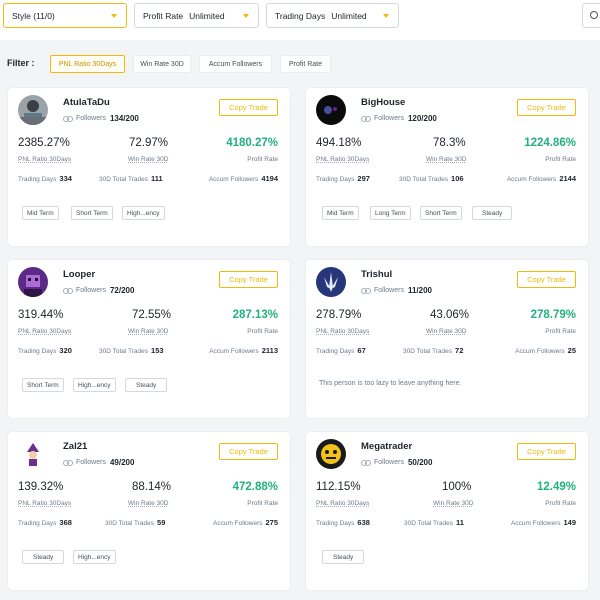 The width and height of the screenshot is (600, 600). I want to click on followers-count: Followers 49/200, so click(98, 462).